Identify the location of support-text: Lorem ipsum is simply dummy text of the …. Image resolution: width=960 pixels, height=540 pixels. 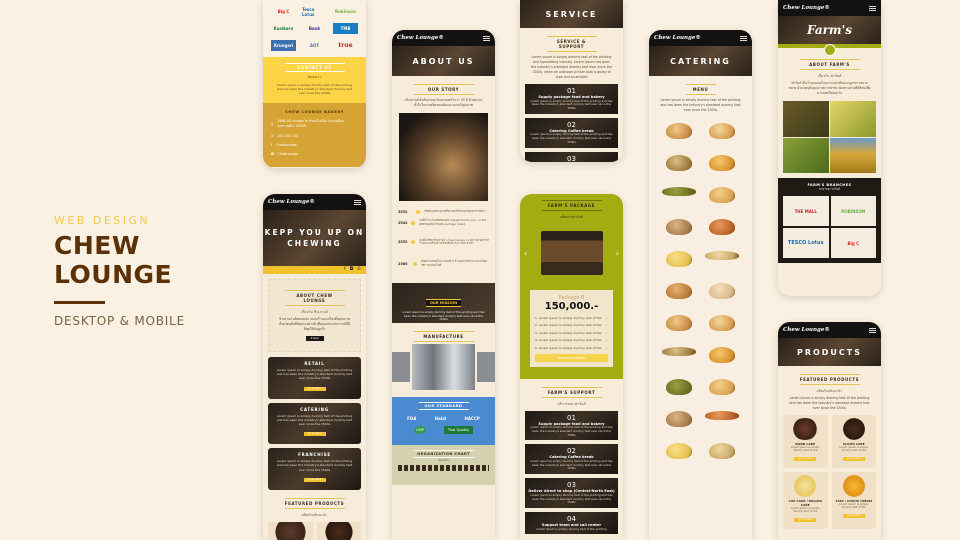
(571, 498).